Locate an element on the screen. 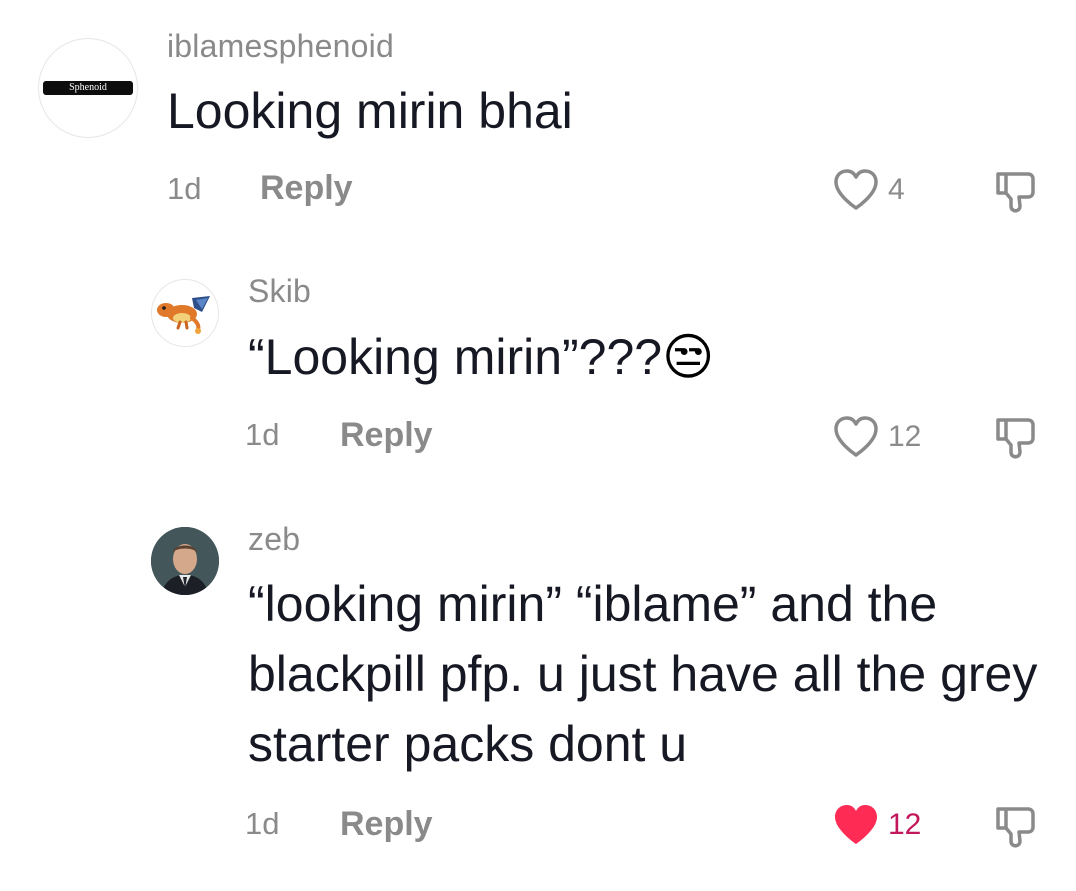  username: zeb is located at coordinates (274, 539).